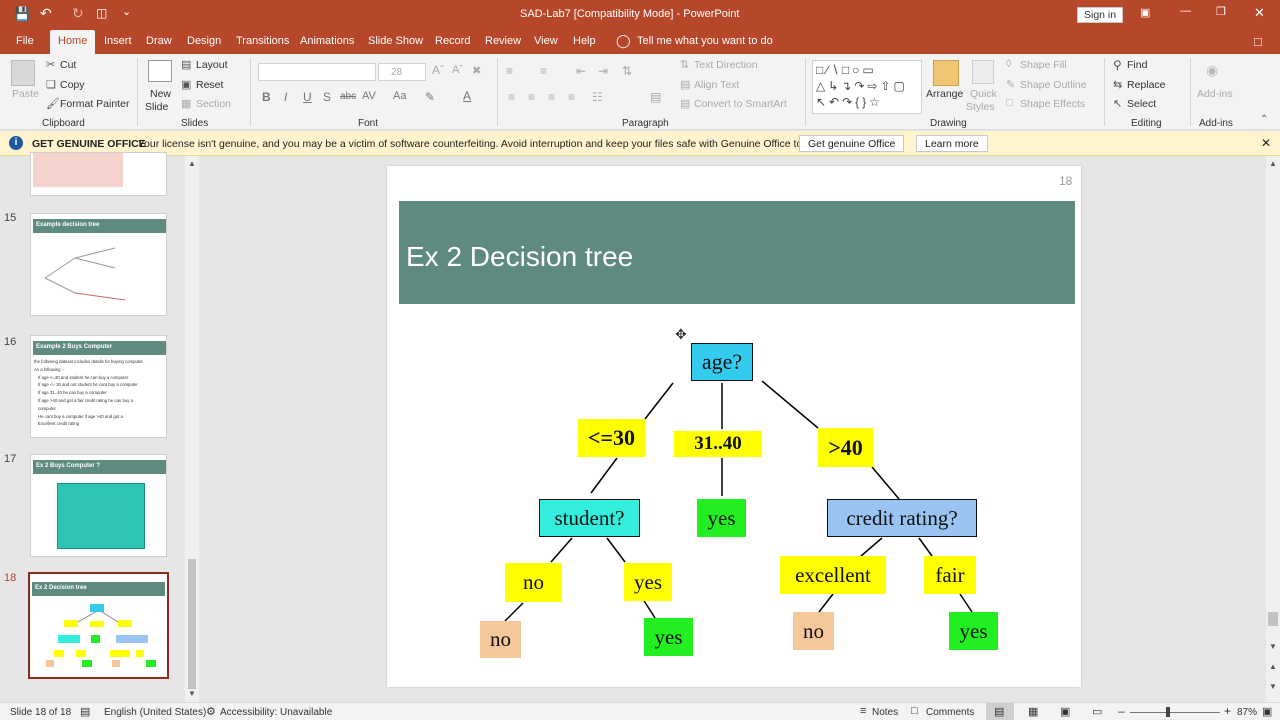 This screenshot has width=1280, height=720. Describe the element at coordinates (1065, 711) in the screenshot. I see `reading-view-icon: ▣` at that location.